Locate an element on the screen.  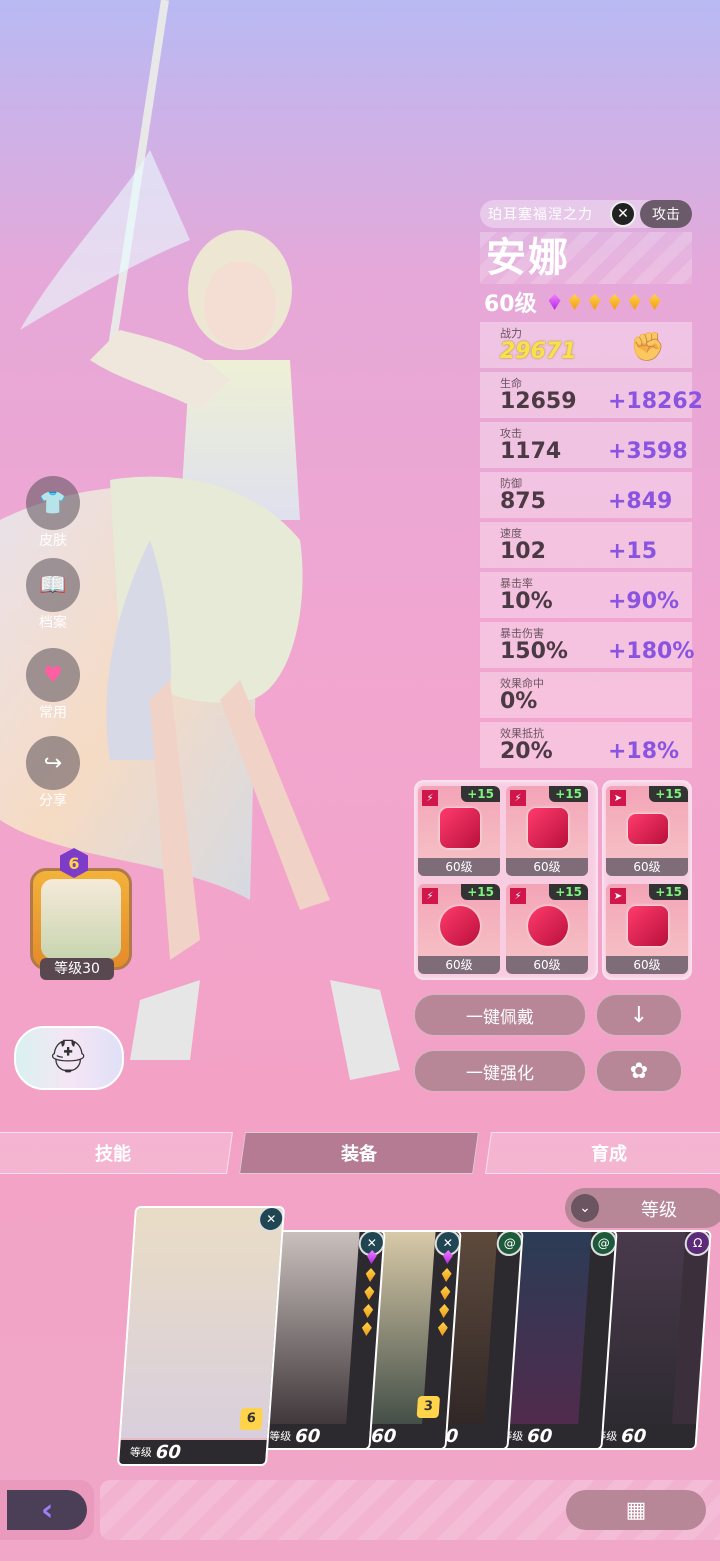
share-button: ↪ is located at coordinates (53, 763).